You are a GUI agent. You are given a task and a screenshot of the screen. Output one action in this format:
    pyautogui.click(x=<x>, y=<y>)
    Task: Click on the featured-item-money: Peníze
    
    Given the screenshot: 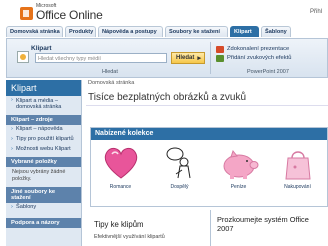 What is the action you would take?
    pyautogui.click(x=239, y=167)
    